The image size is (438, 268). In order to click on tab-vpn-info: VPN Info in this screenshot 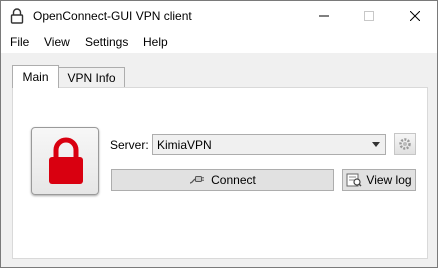, I will do `click(91, 77)`.